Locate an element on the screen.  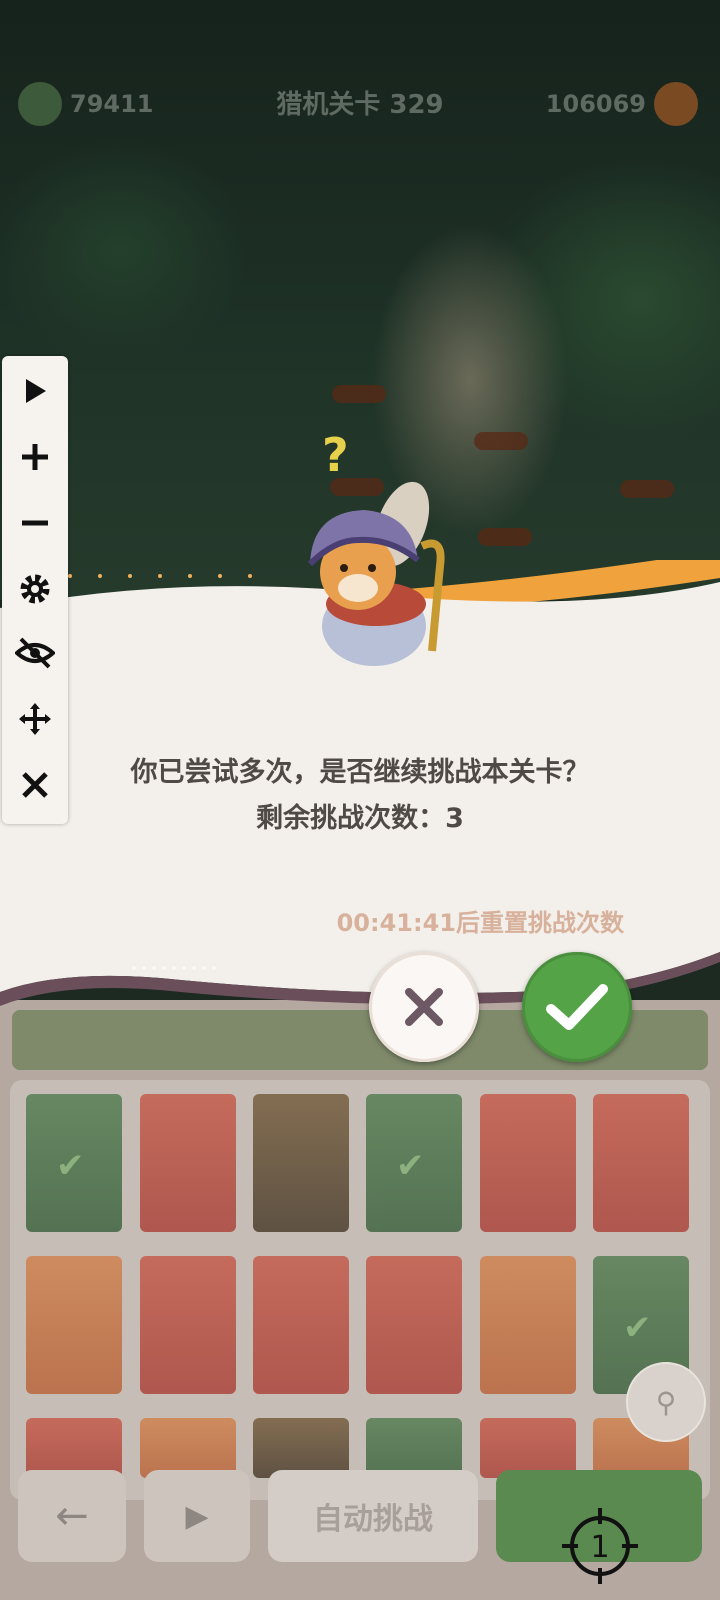
floating-toolbar is located at coordinates (35, 590).